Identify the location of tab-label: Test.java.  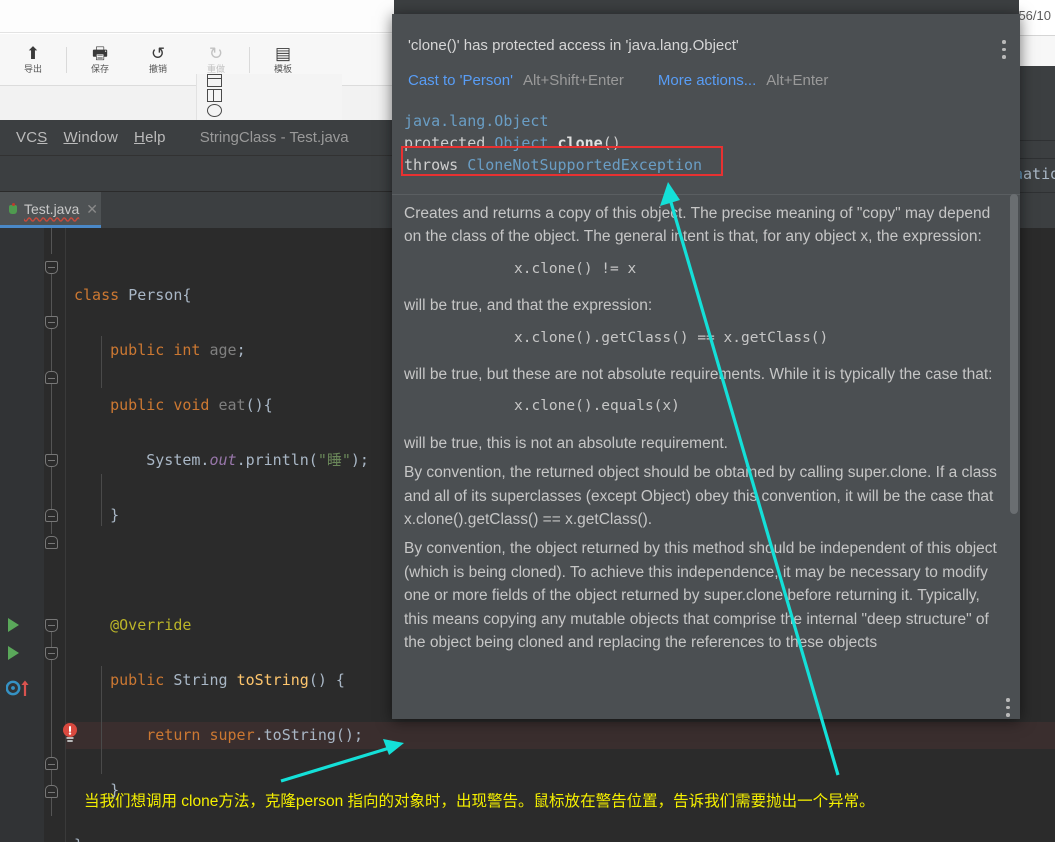
(52, 208).